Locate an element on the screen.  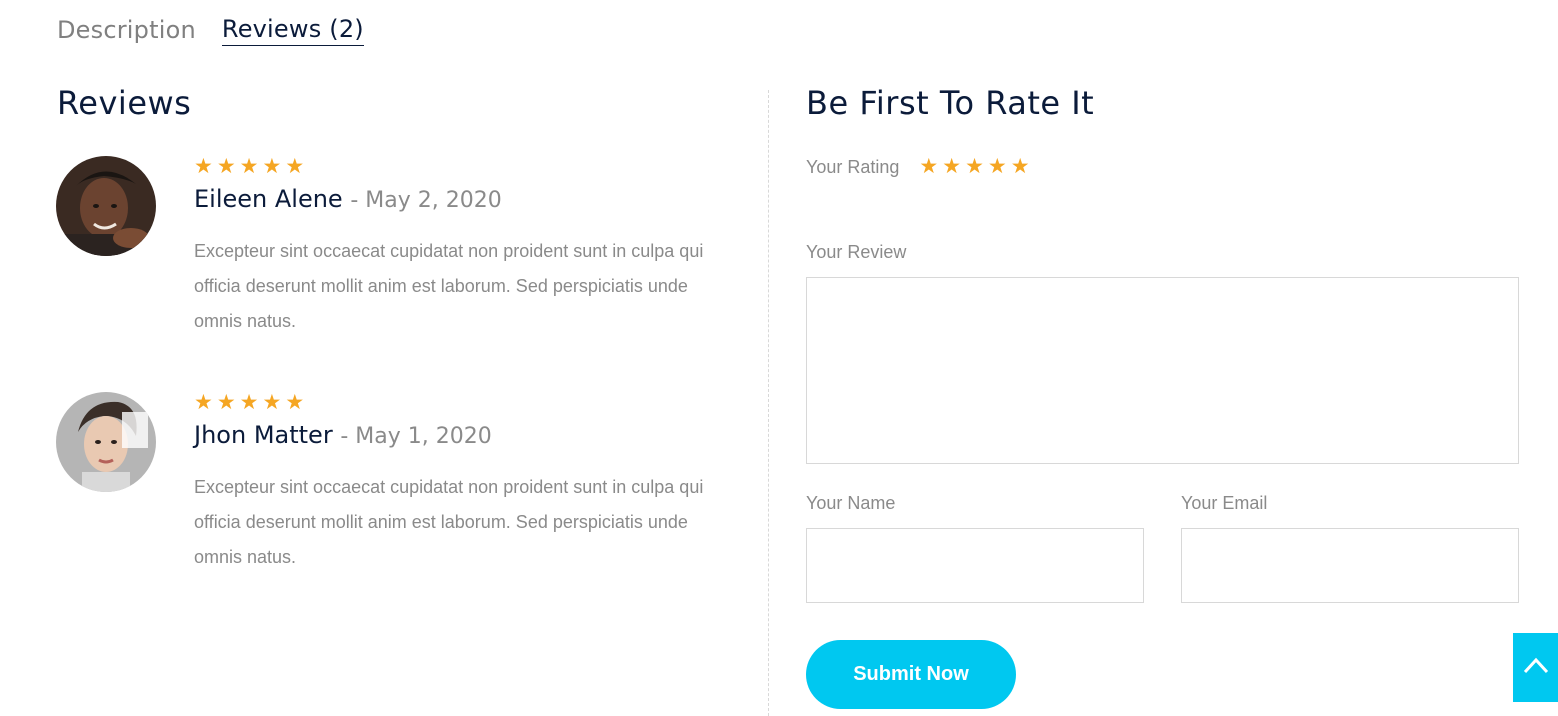
reviewer-line: Jhon Matter - May 1, 2020 is located at coordinates (464, 436).